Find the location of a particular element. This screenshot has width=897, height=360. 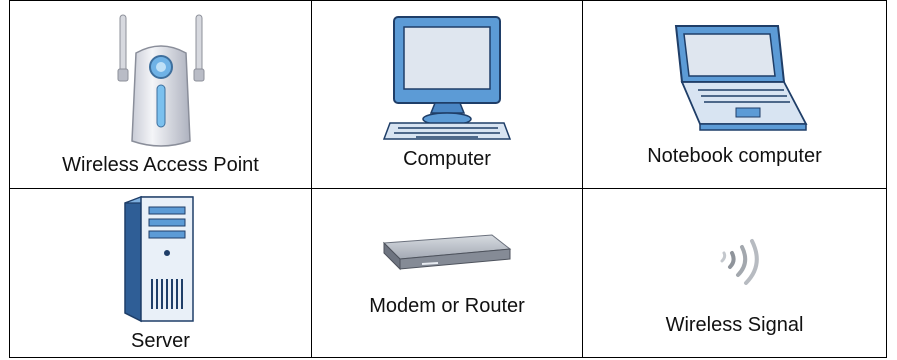

legend-label: Wireless Access Point is located at coordinates (160, 165).